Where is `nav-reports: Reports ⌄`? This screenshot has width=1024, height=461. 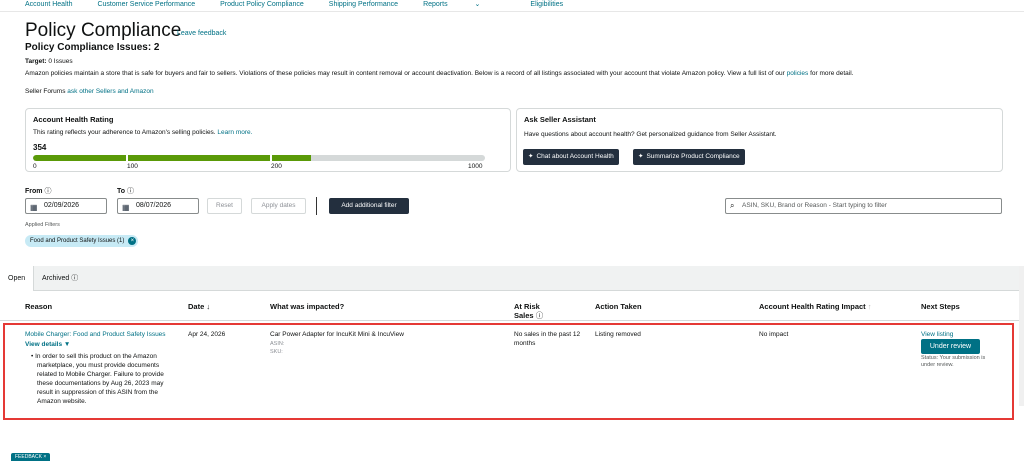 nav-reports: Reports ⌄ is located at coordinates (464, 5).